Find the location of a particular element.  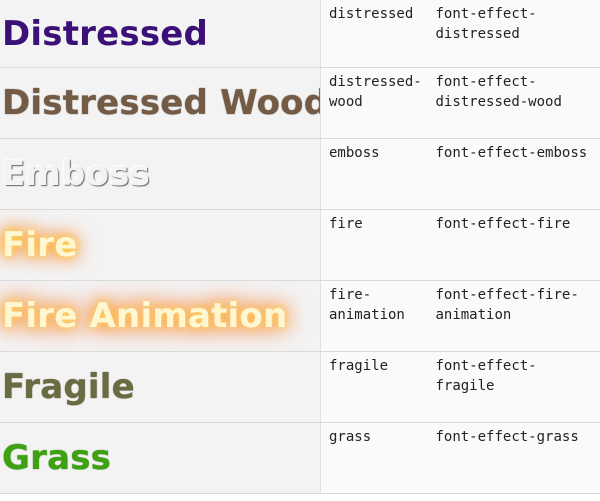

effect-sample-cell: Distressed is located at coordinates (160, 33).